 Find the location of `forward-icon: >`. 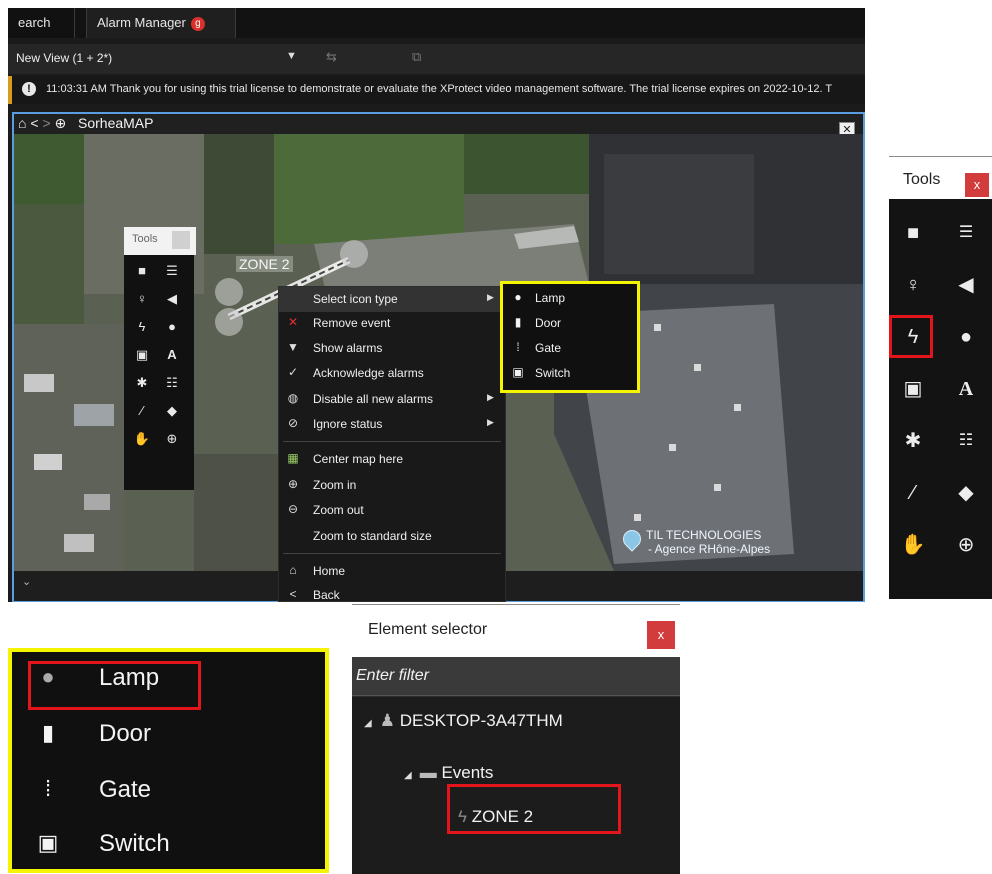

forward-icon: > is located at coordinates (46, 123).